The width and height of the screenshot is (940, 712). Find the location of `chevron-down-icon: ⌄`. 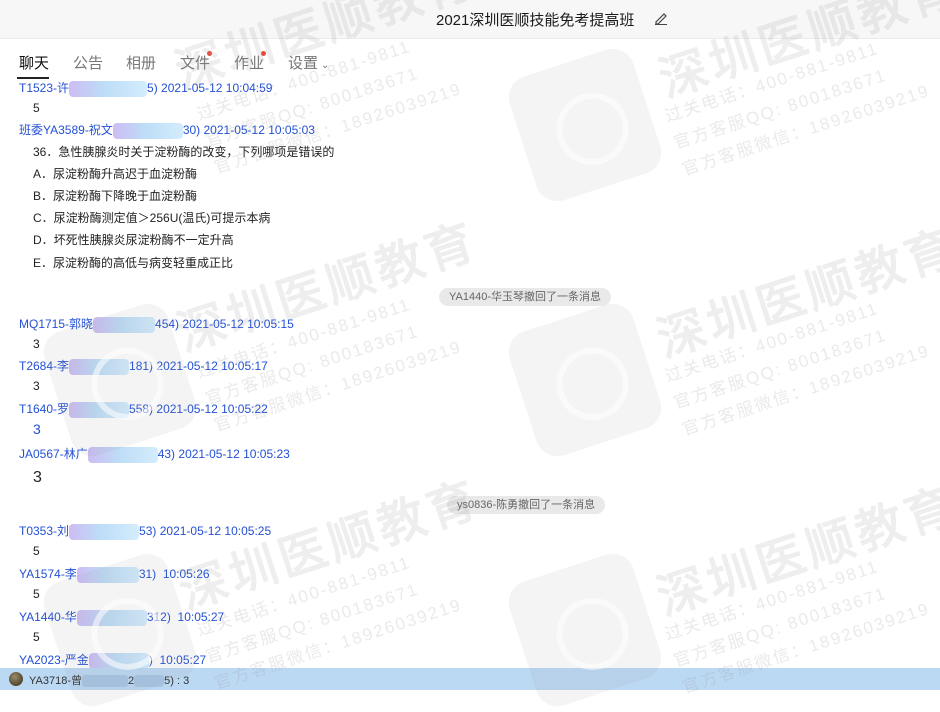

chevron-down-icon: ⌄ is located at coordinates (325, 65).